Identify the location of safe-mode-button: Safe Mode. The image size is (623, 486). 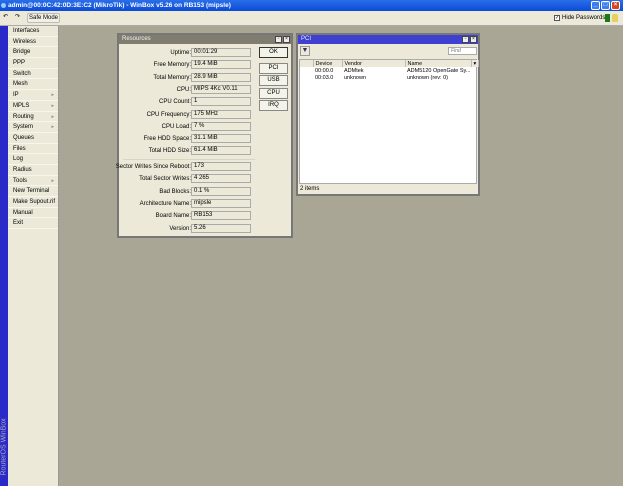
(43, 18).